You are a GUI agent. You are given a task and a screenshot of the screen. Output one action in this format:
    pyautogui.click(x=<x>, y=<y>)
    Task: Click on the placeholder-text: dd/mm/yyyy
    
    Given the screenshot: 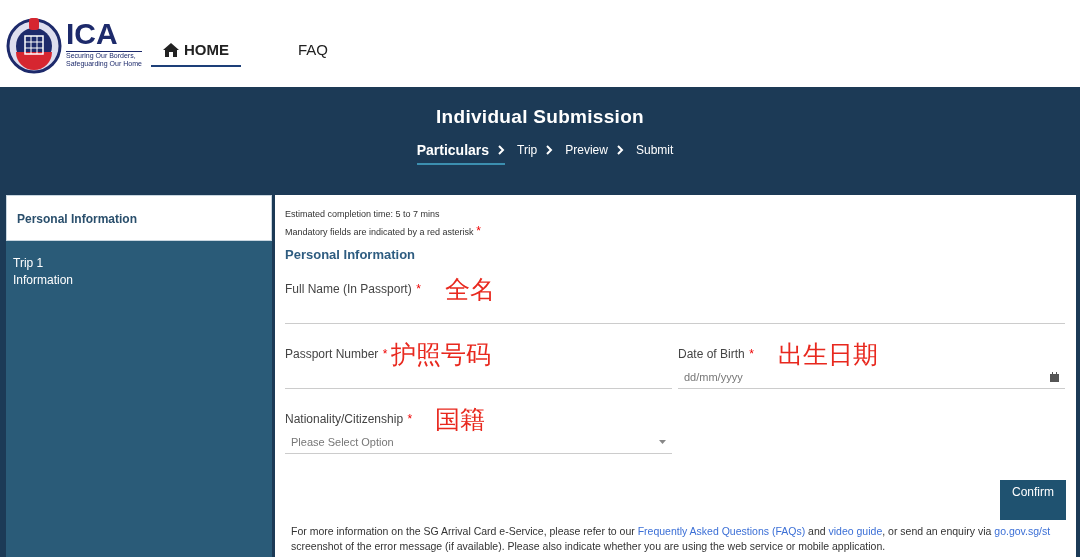 What is the action you would take?
    pyautogui.click(x=713, y=377)
    